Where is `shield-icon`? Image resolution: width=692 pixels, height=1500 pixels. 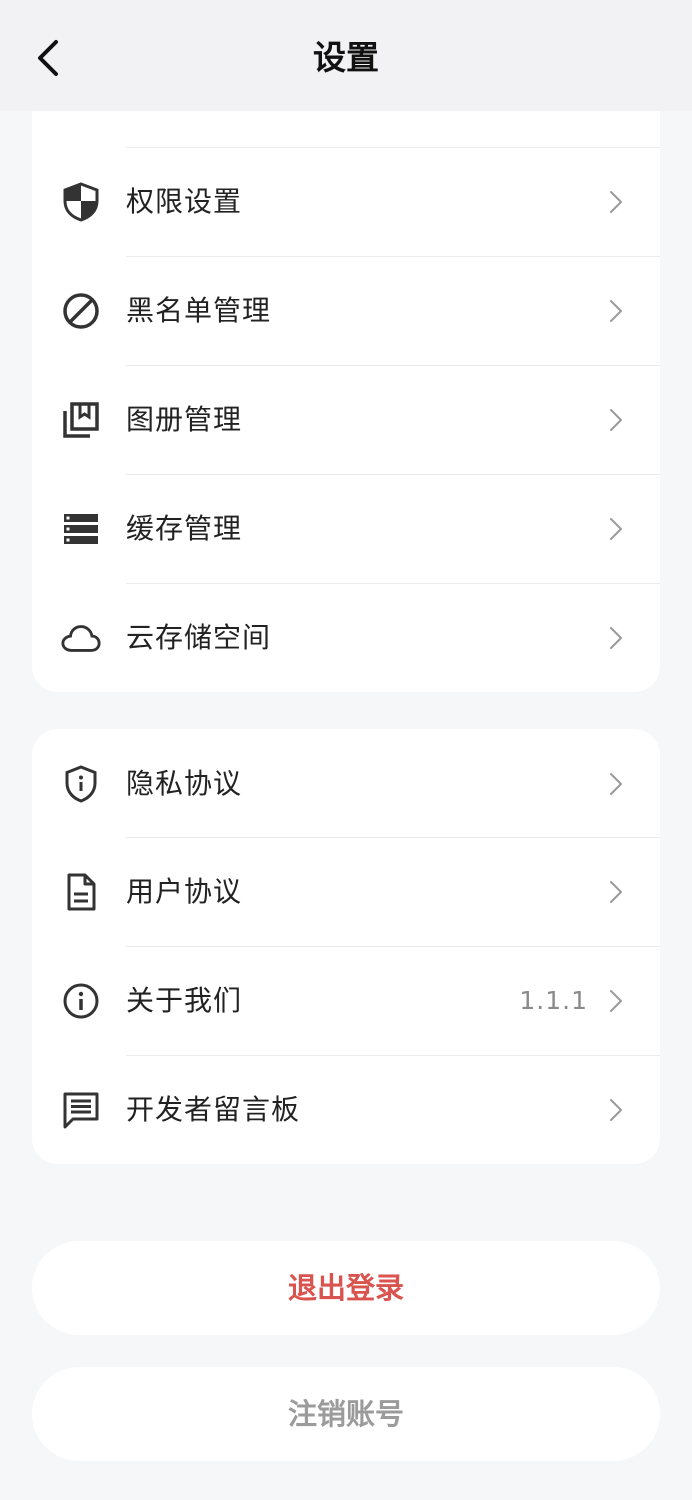 shield-icon is located at coordinates (81, 202).